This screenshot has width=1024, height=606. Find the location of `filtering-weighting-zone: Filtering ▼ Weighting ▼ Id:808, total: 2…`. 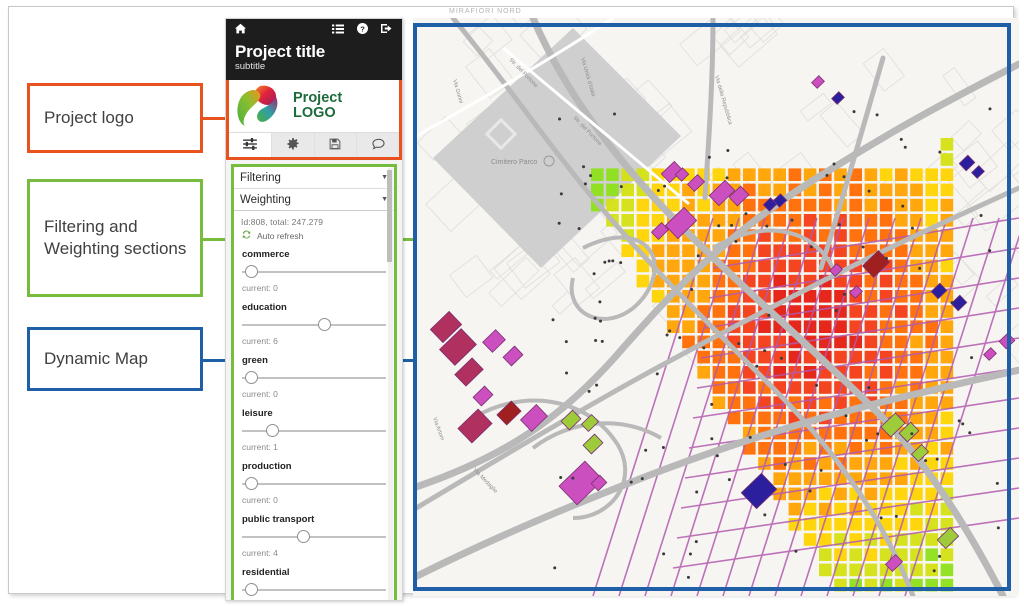

filtering-weighting-zone: Filtering ▼ Weighting ▼ Id:808, total: 2… is located at coordinates (314, 382).